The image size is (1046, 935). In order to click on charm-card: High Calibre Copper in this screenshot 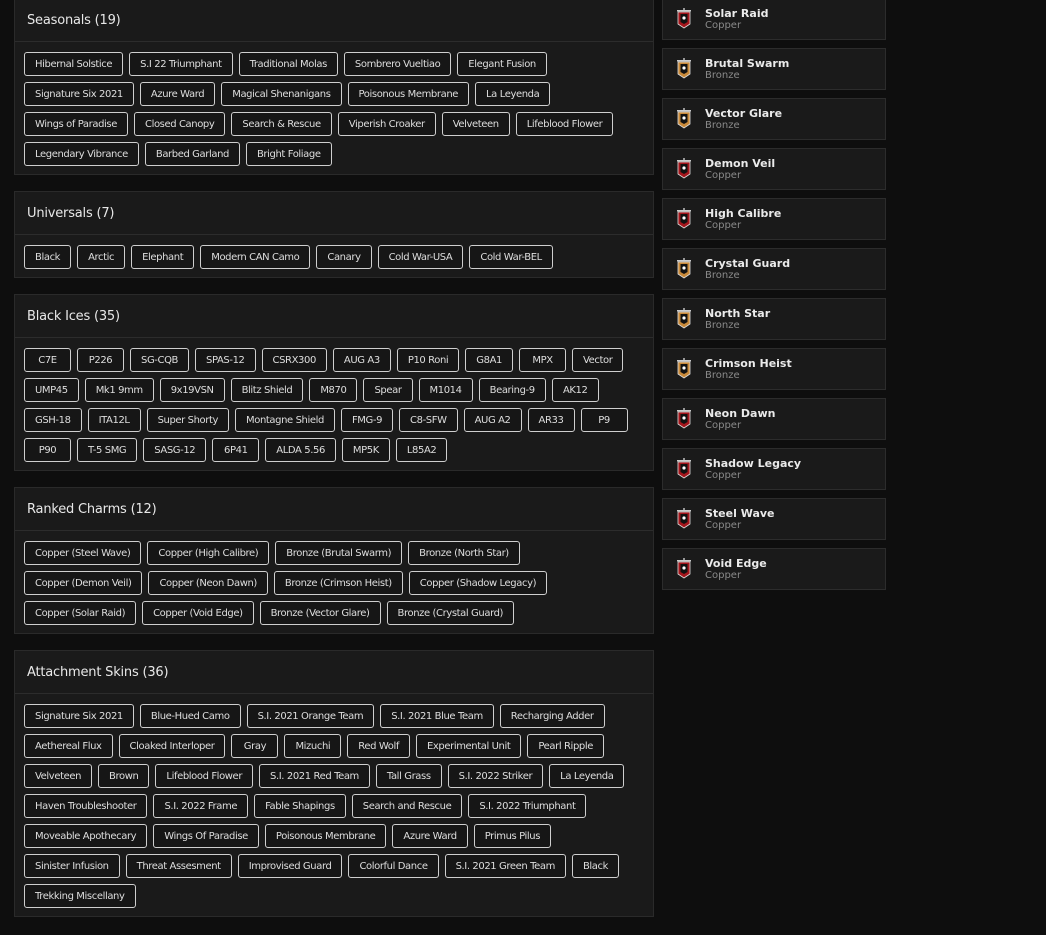, I will do `click(774, 219)`.